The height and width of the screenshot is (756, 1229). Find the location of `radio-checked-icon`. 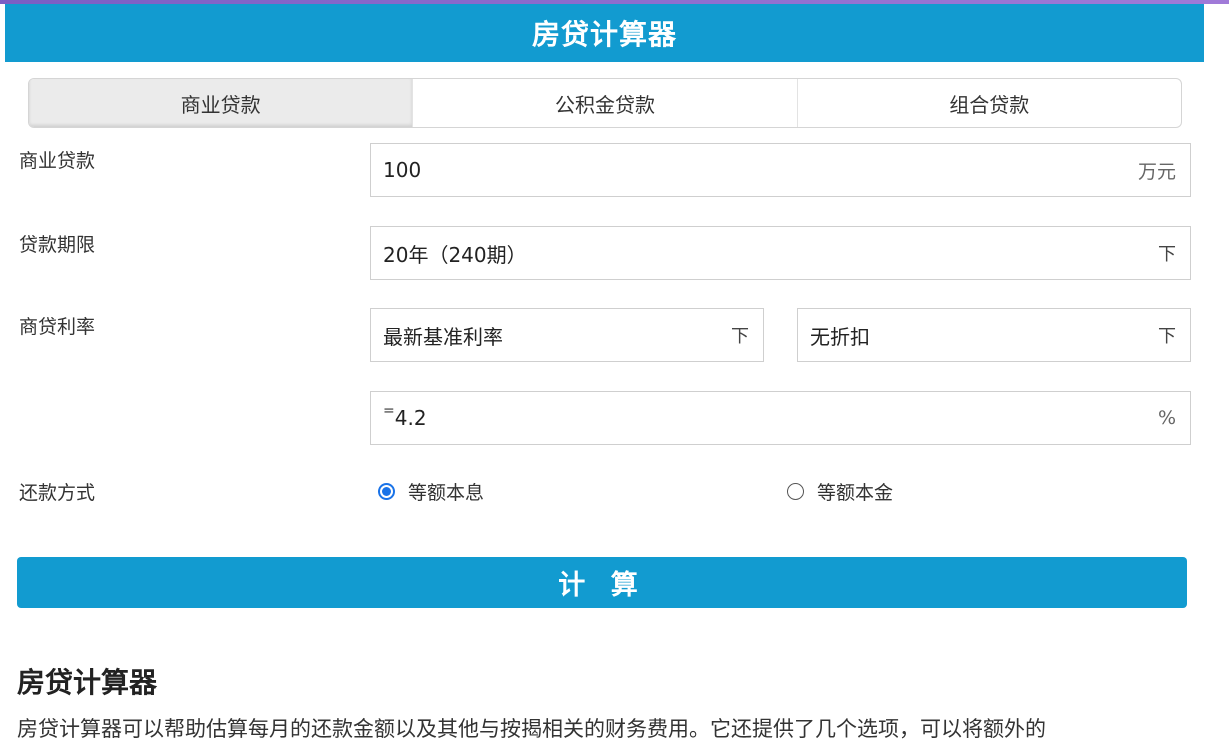

radio-checked-icon is located at coordinates (386, 491).